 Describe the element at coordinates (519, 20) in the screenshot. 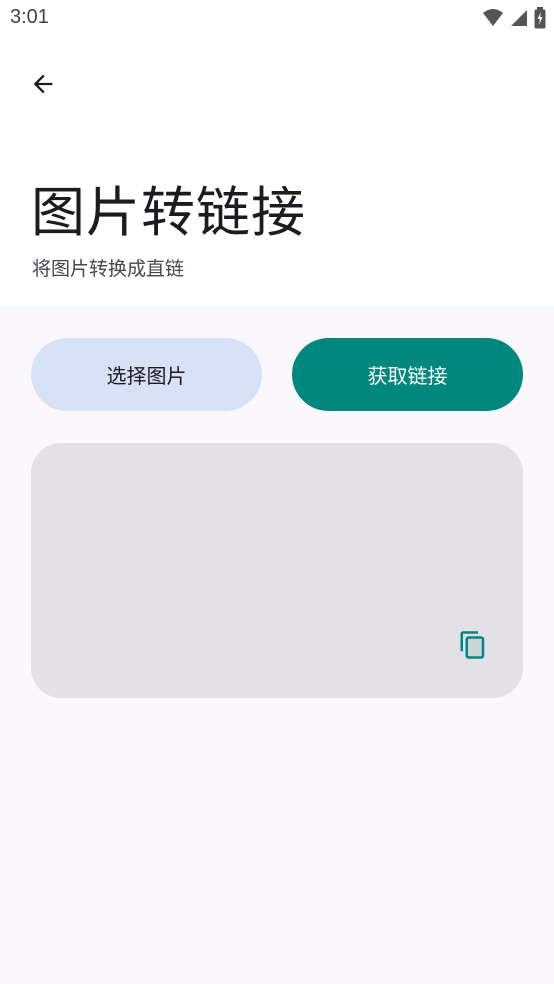

I see `signal-icon` at that location.